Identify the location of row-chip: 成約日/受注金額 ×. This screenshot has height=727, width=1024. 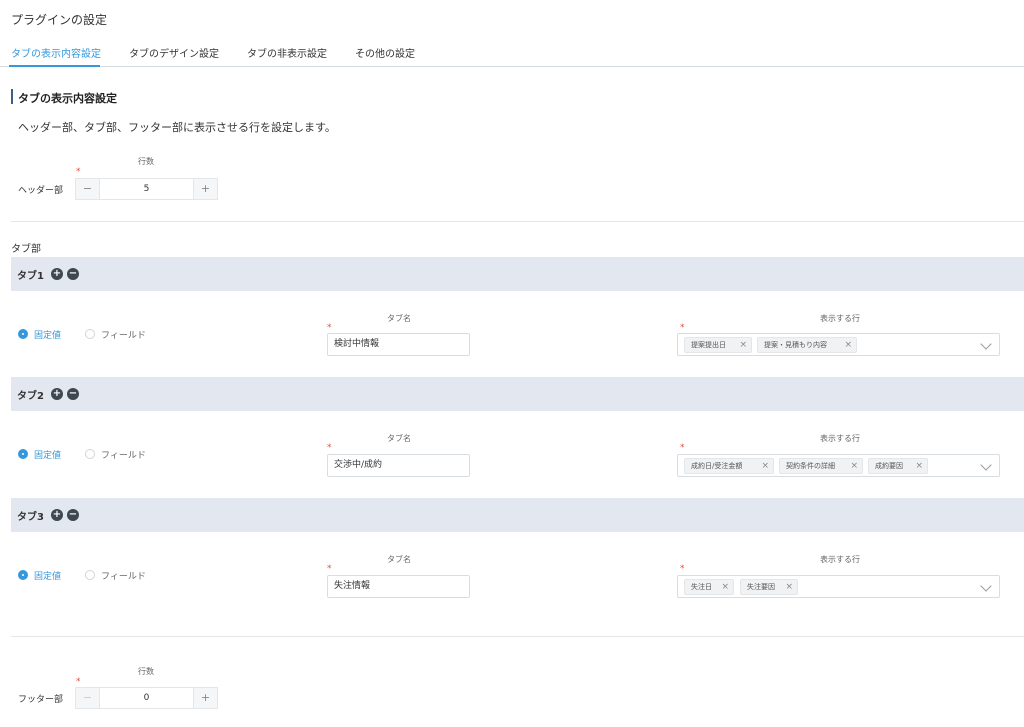
(729, 466).